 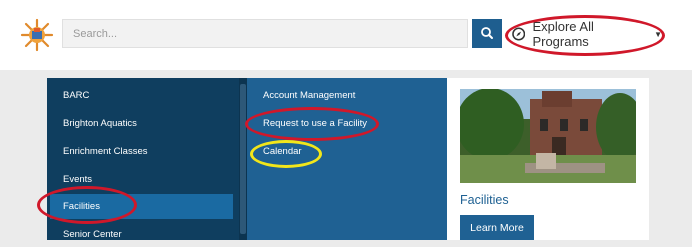 I want to click on scrollbar-thumb, so click(x=243, y=159).